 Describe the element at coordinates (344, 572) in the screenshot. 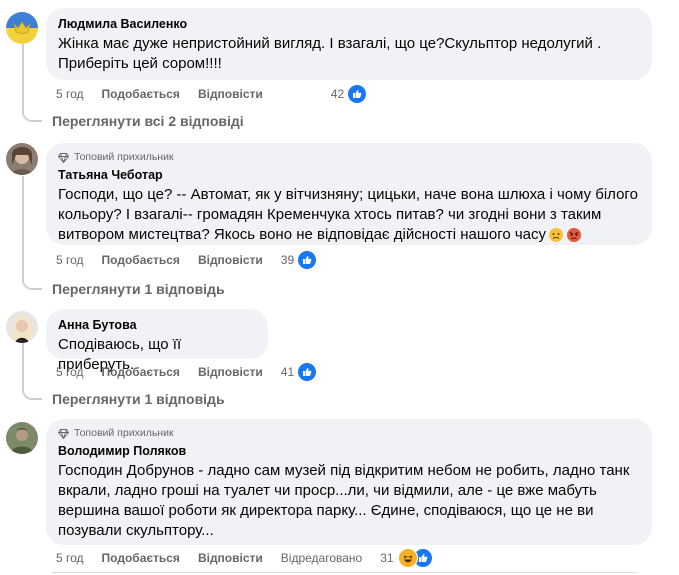

I see `divider` at that location.